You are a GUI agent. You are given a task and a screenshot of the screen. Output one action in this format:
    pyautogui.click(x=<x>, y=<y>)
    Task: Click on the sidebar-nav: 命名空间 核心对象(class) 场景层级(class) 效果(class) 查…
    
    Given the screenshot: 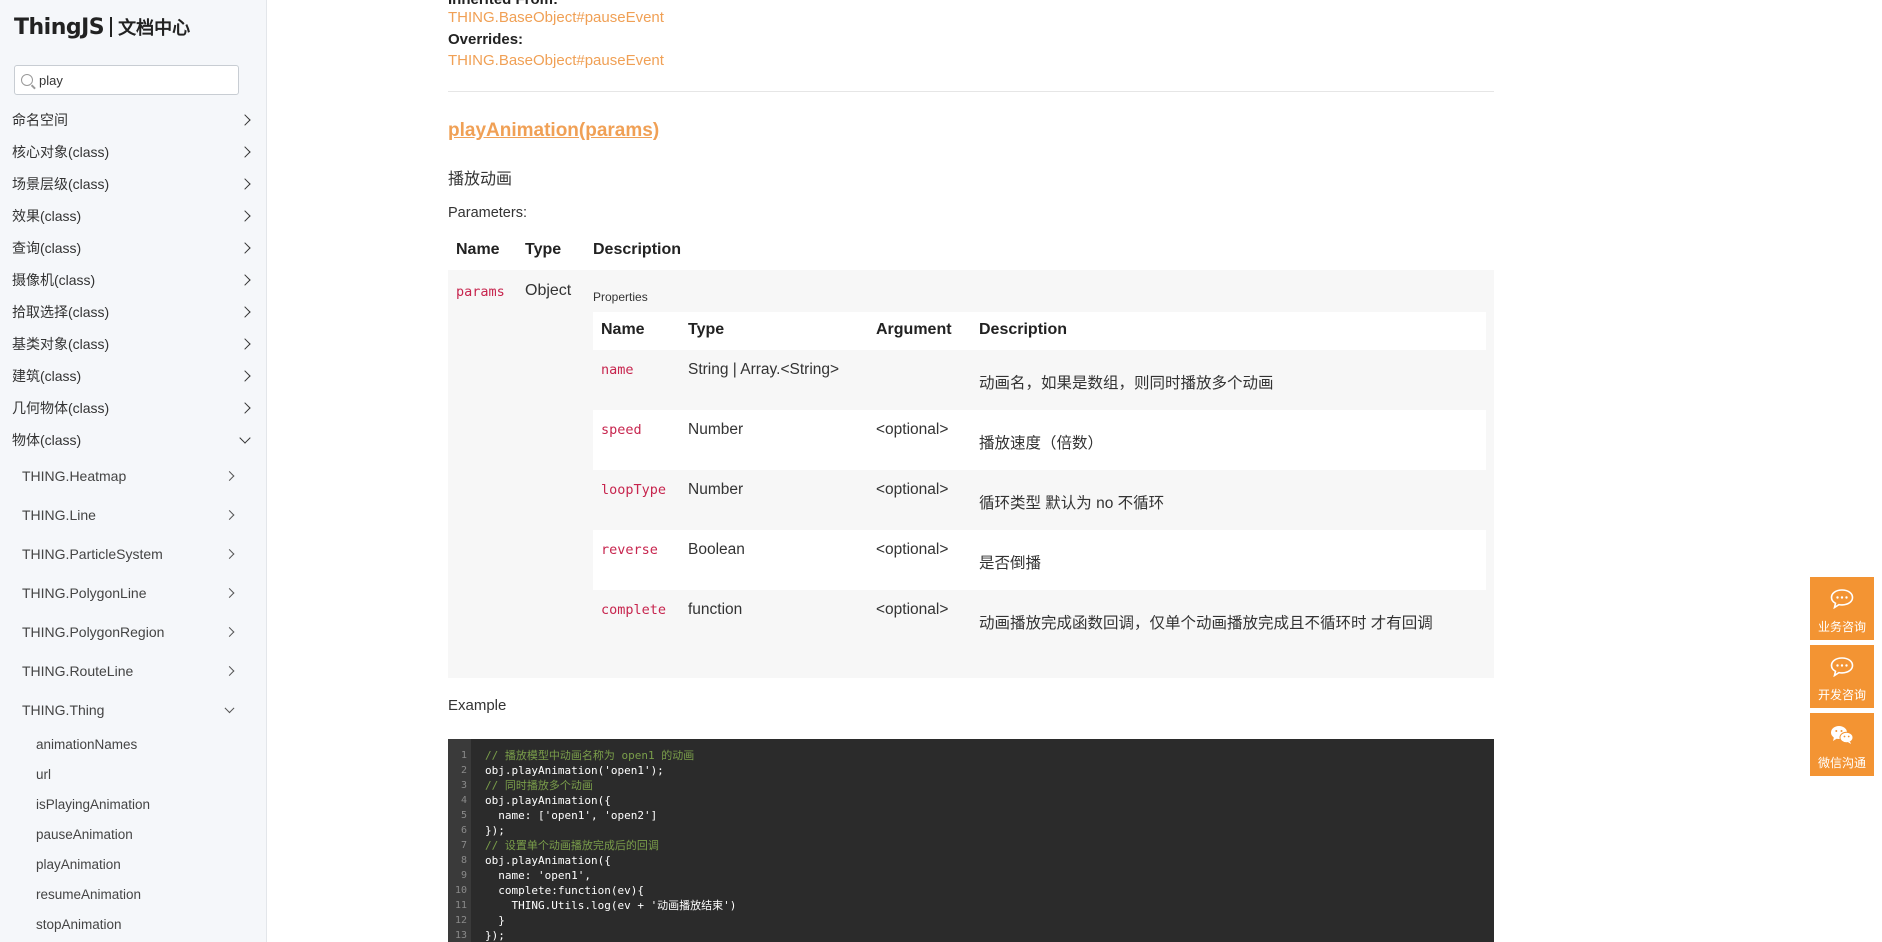 What is the action you would take?
    pyautogui.click(x=133, y=521)
    